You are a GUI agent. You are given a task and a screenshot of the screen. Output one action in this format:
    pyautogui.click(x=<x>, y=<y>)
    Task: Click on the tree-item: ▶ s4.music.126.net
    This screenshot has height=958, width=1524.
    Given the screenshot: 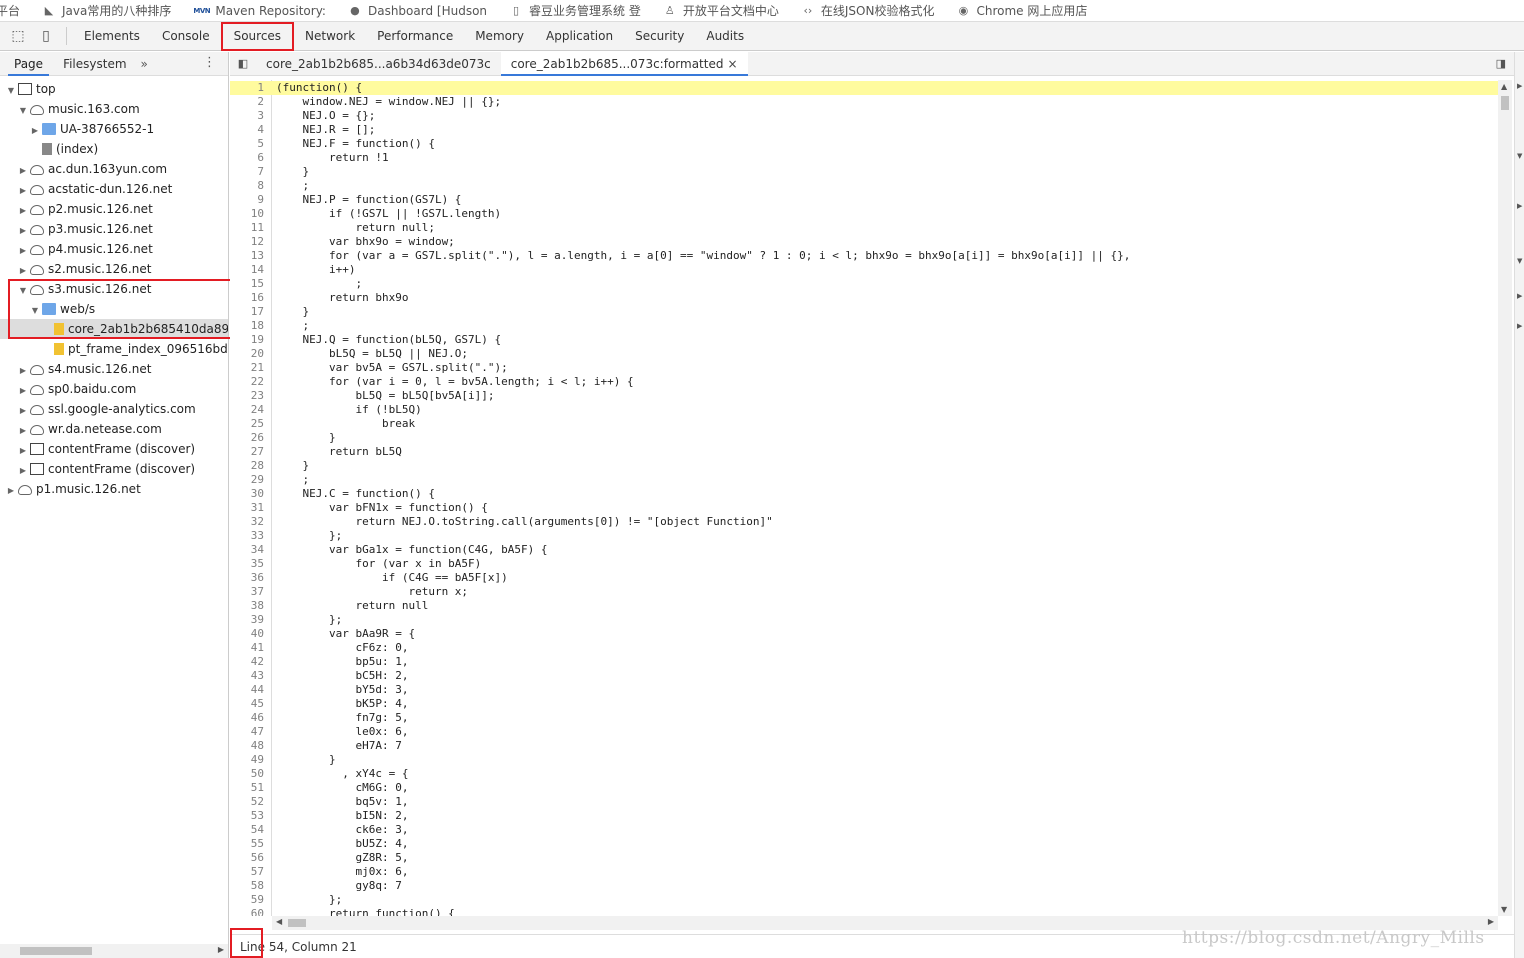 What is the action you would take?
    pyautogui.click(x=114, y=369)
    